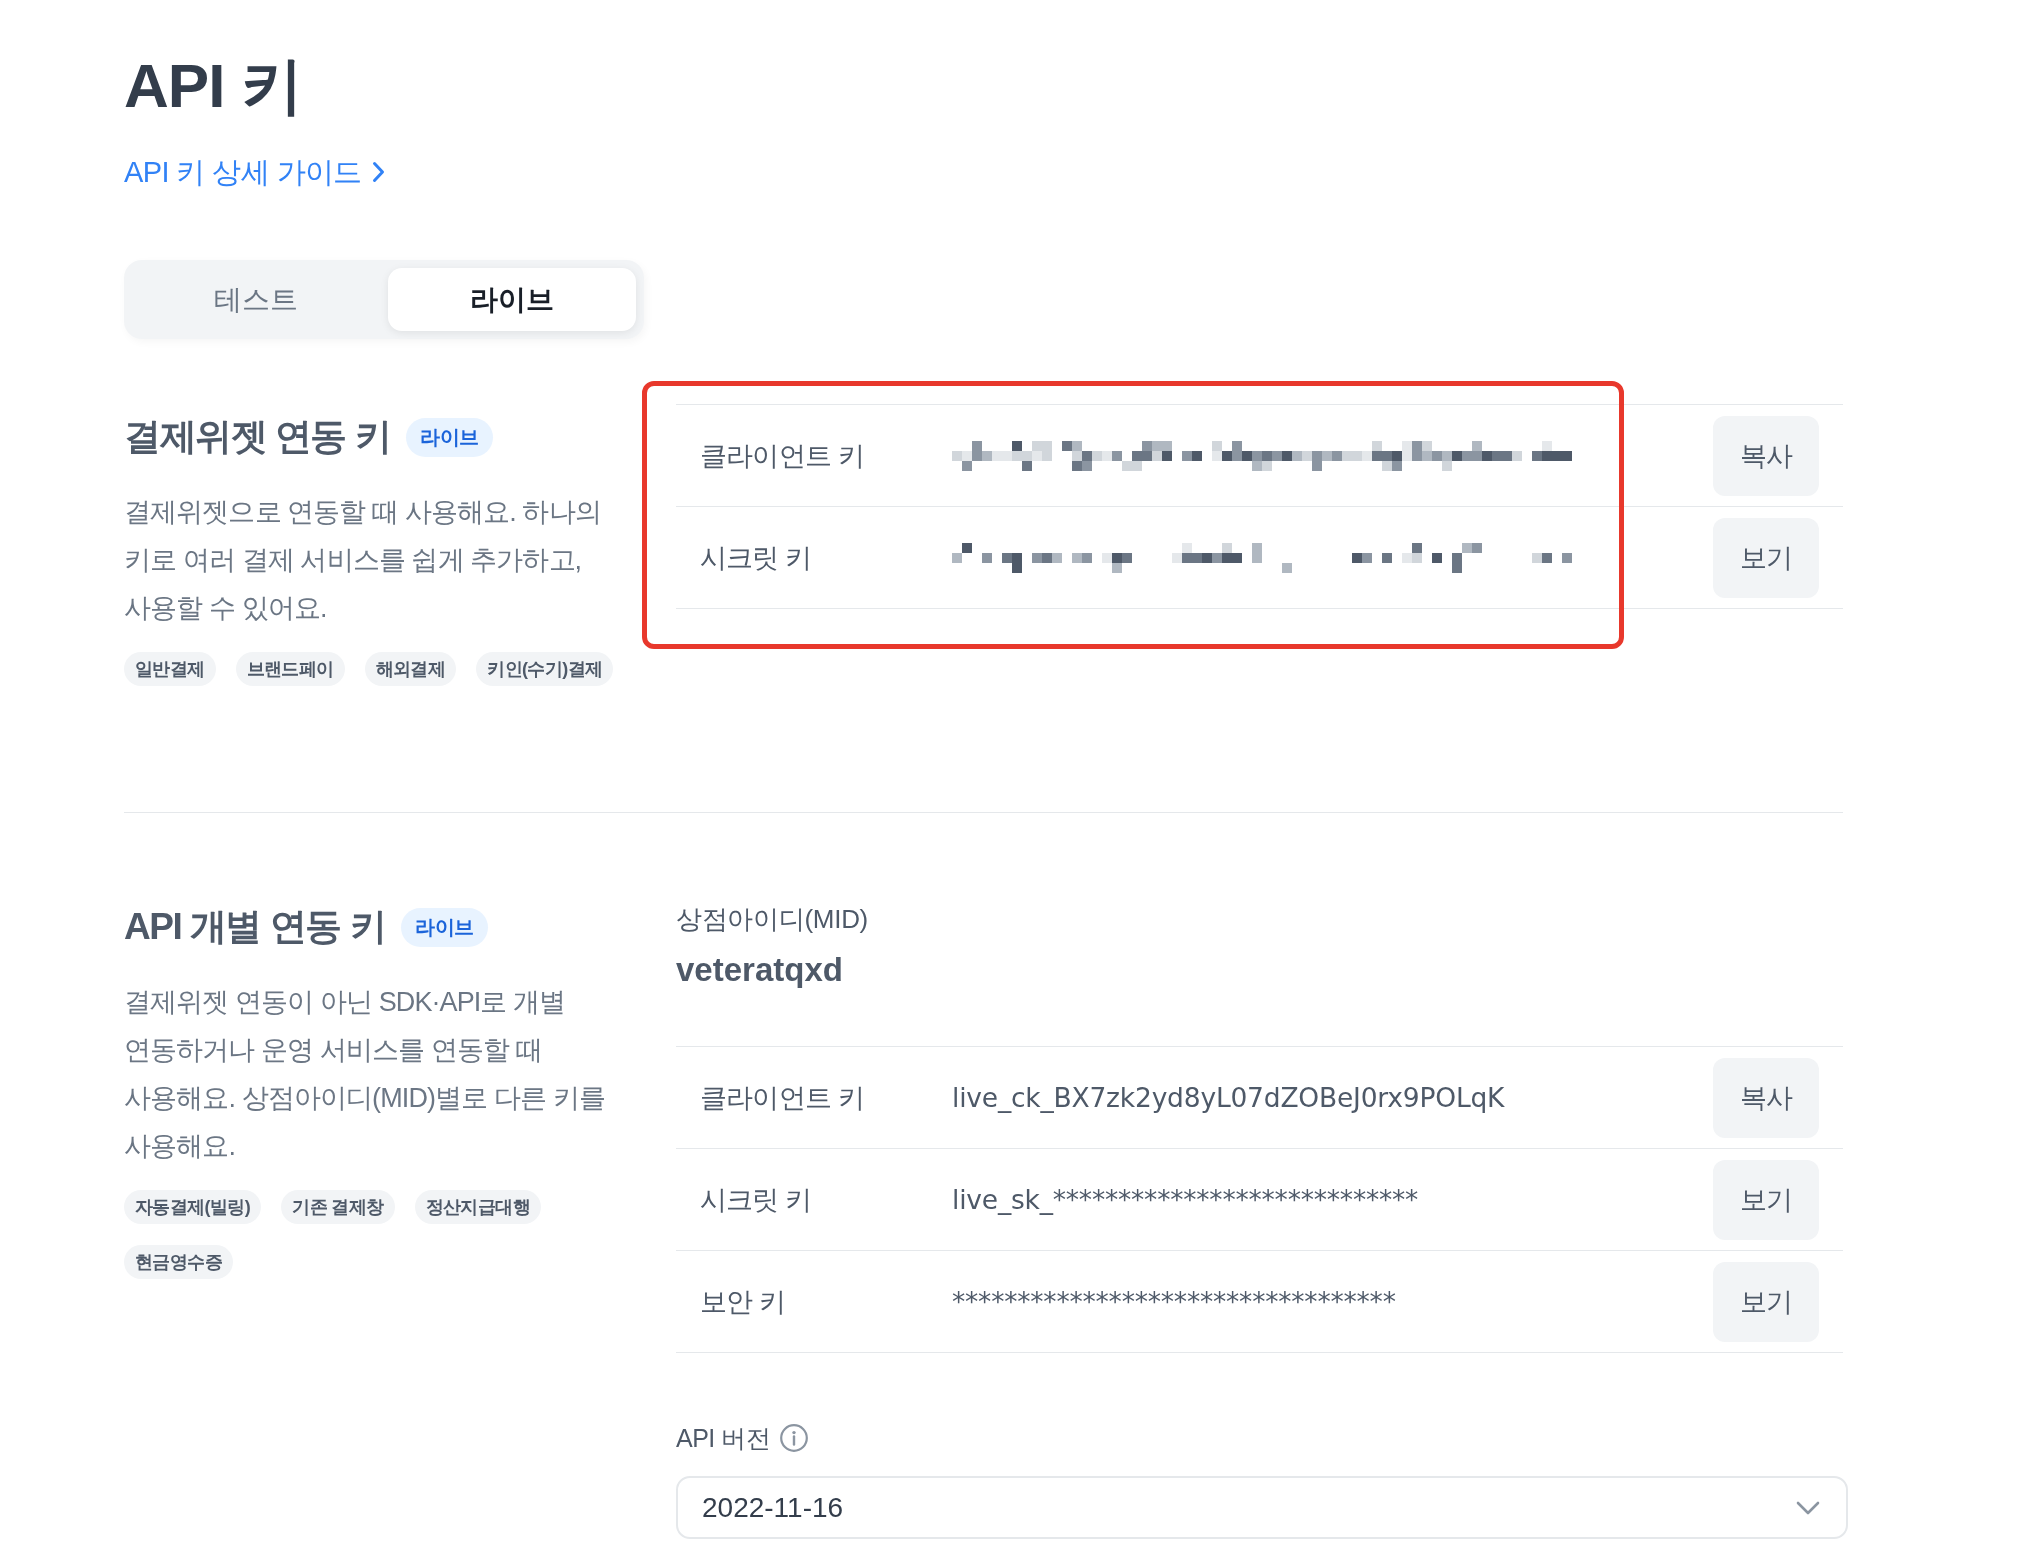 This screenshot has width=2038, height=1562. I want to click on page-title: API 키, so click(213, 86).